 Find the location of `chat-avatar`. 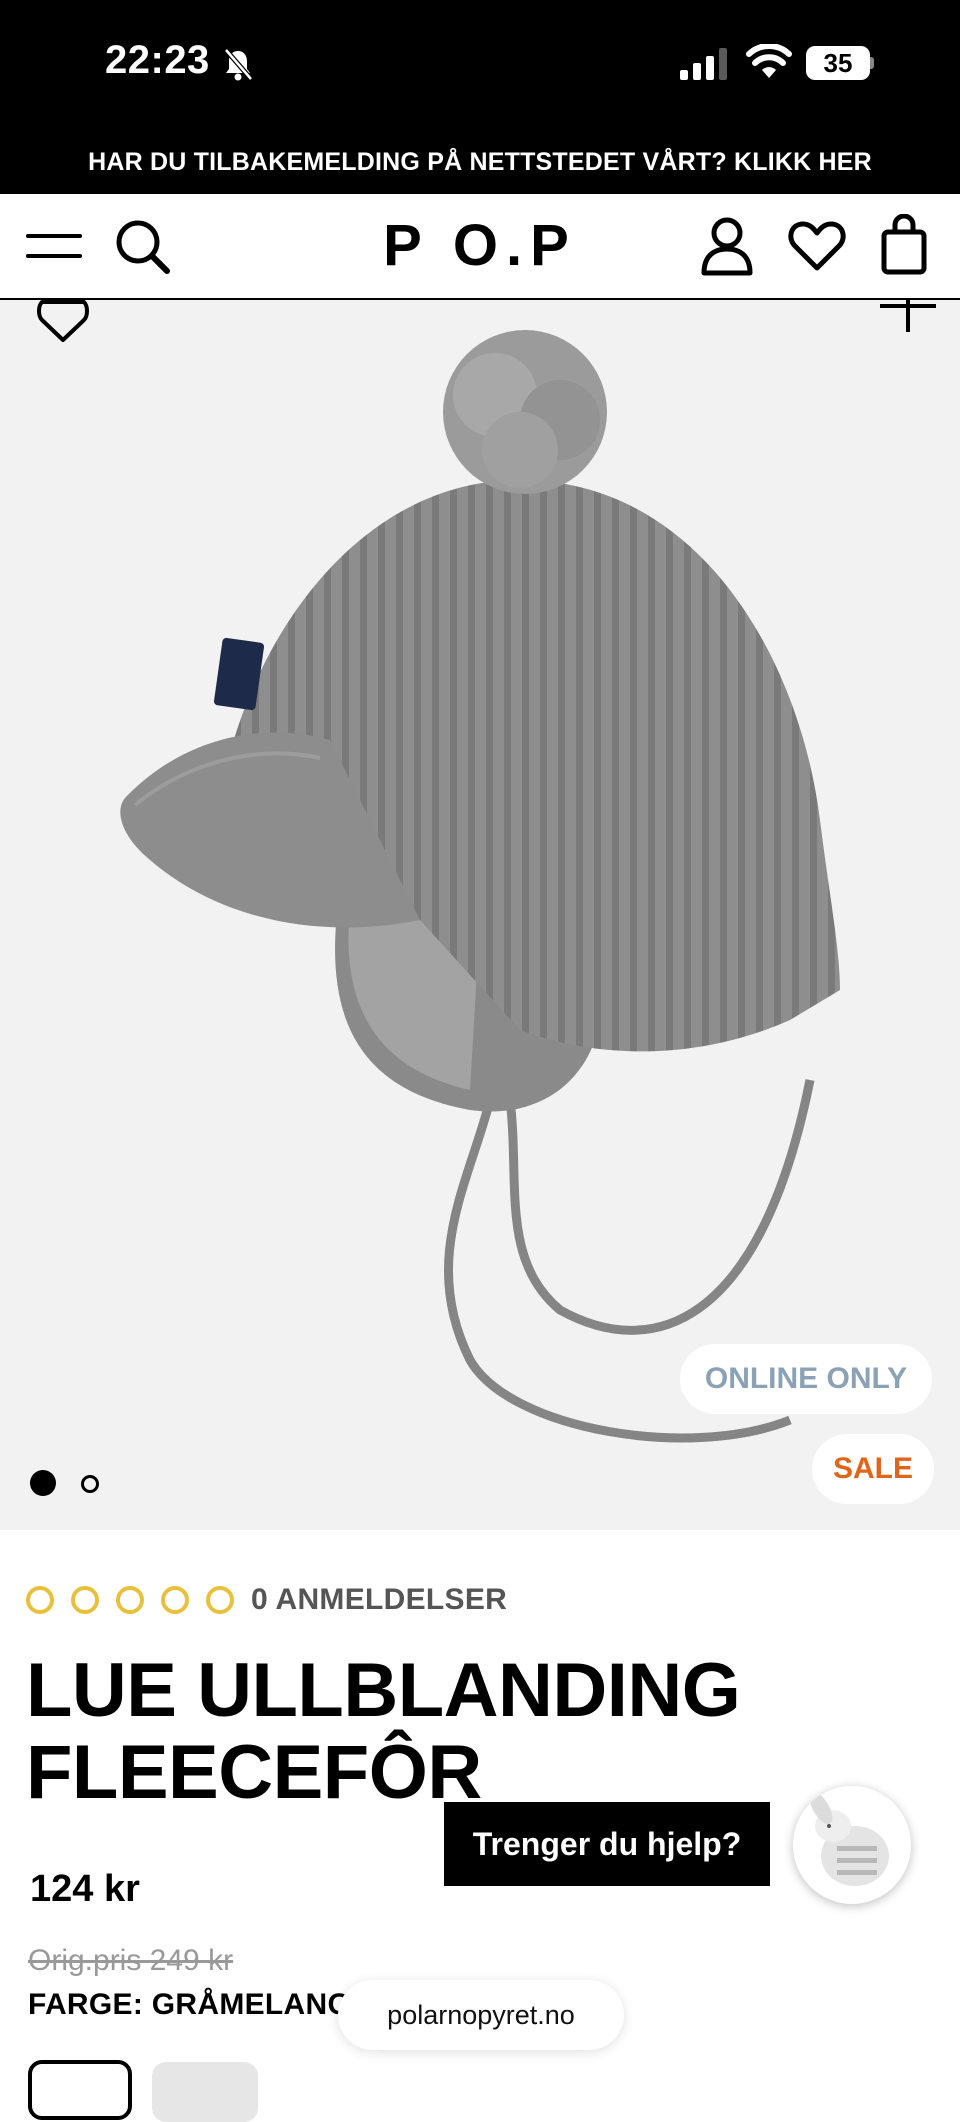

chat-avatar is located at coordinates (852, 1845).